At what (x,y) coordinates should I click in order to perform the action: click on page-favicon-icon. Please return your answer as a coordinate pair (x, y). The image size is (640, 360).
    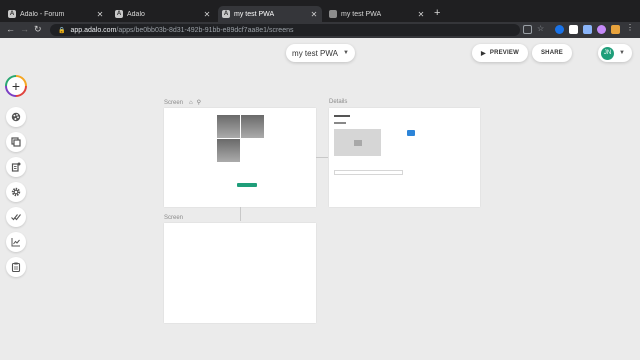
    Looking at the image, I should click on (333, 14).